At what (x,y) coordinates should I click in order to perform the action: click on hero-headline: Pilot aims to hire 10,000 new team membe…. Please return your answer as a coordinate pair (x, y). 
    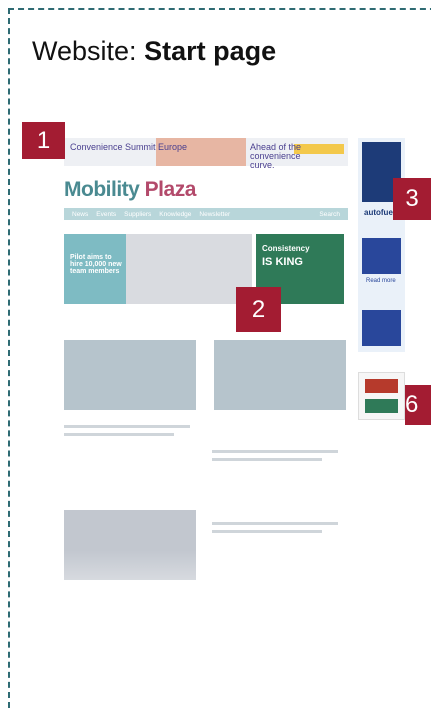
    Looking at the image, I should click on (96, 264).